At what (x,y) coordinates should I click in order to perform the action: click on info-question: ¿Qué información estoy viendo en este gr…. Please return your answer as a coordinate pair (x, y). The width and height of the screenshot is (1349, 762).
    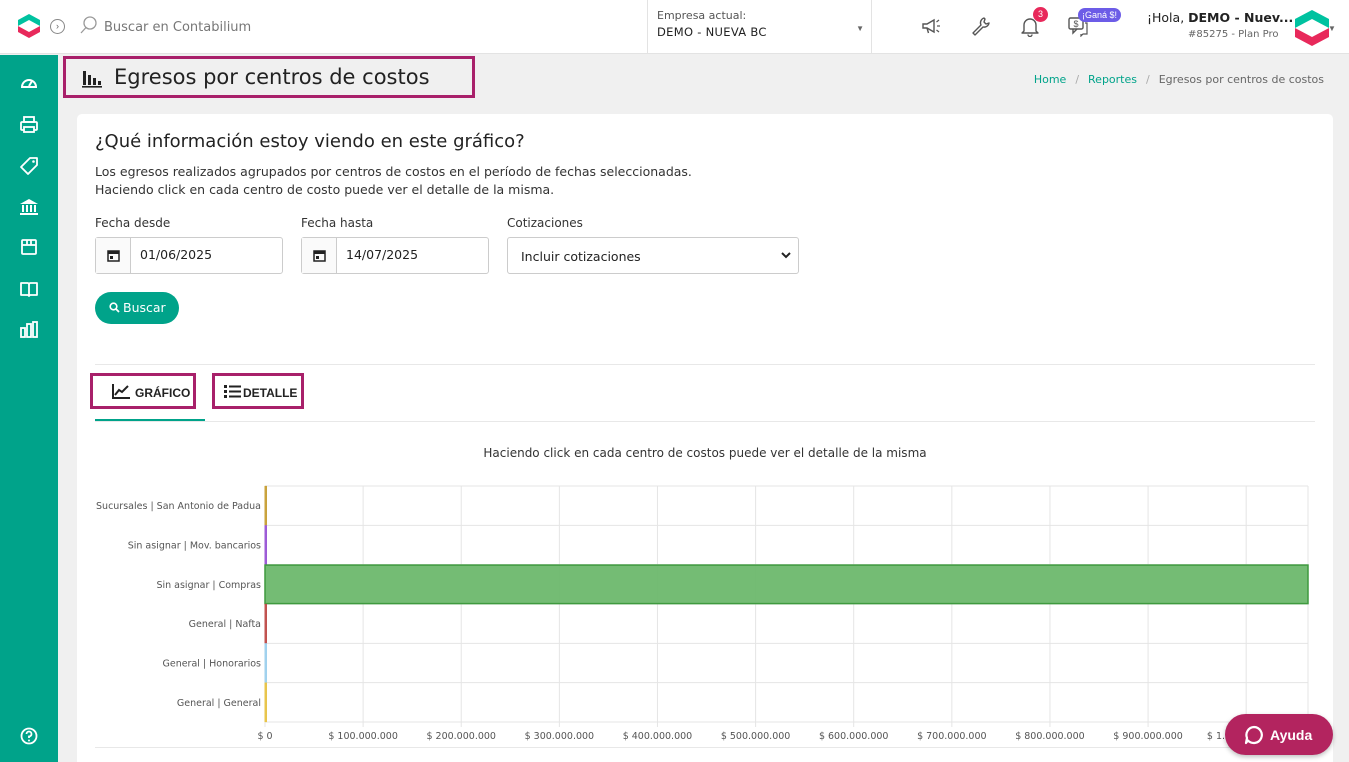
    Looking at the image, I should click on (310, 141).